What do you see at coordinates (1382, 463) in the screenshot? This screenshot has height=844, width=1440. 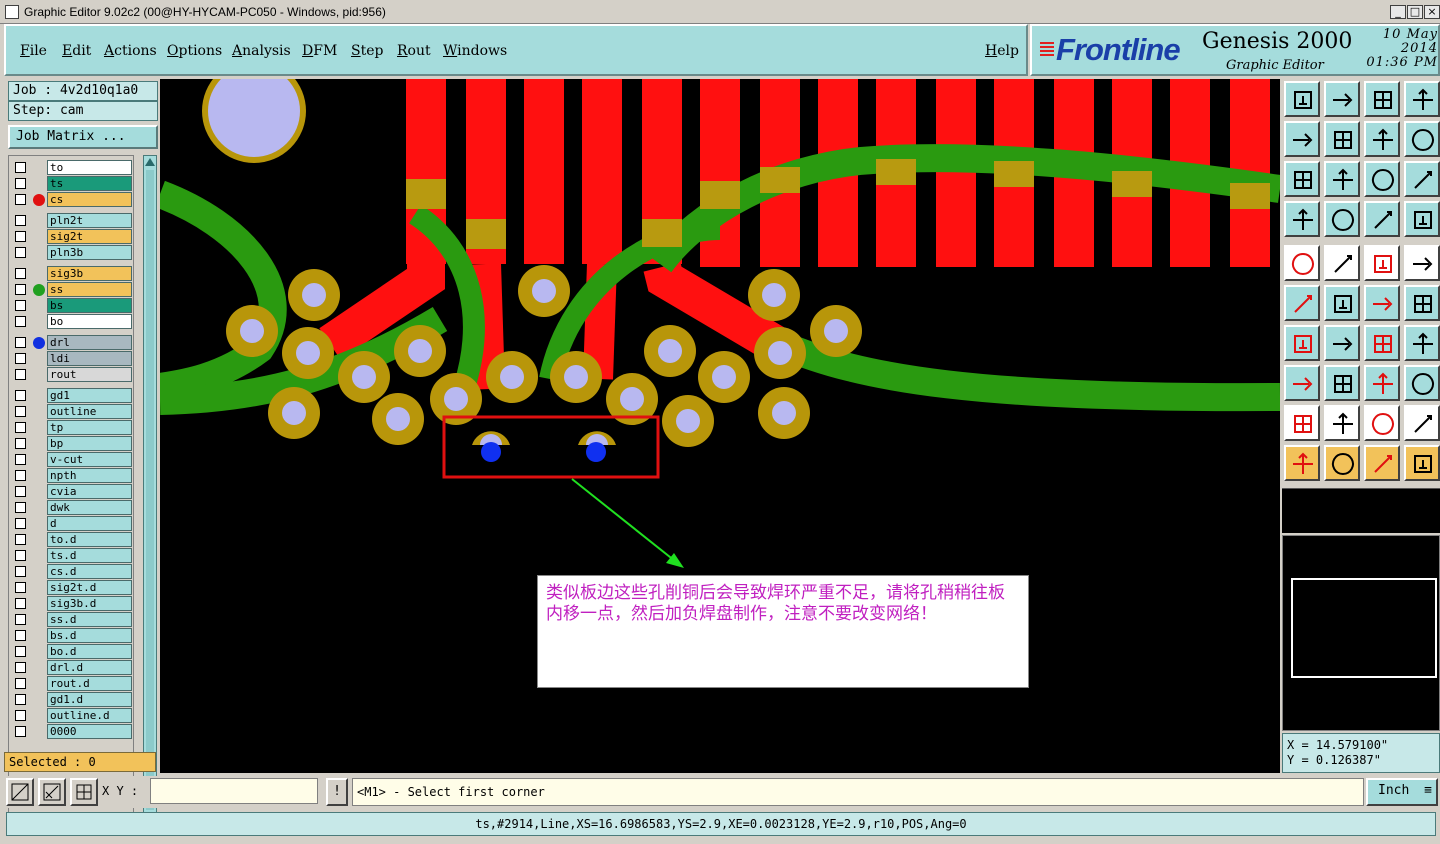 I see `pointer-rotate-icon` at bounding box center [1382, 463].